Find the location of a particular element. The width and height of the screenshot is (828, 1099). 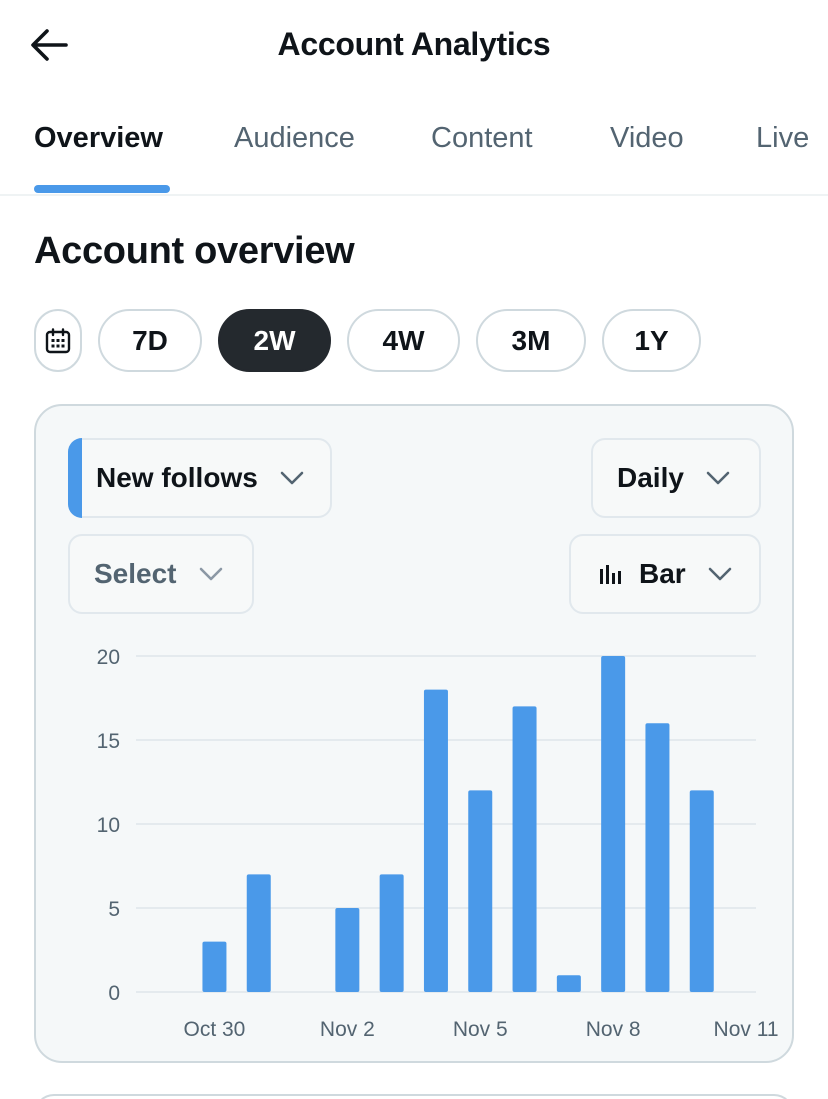

x-tick-label: Nov 11 is located at coordinates (746, 1029).